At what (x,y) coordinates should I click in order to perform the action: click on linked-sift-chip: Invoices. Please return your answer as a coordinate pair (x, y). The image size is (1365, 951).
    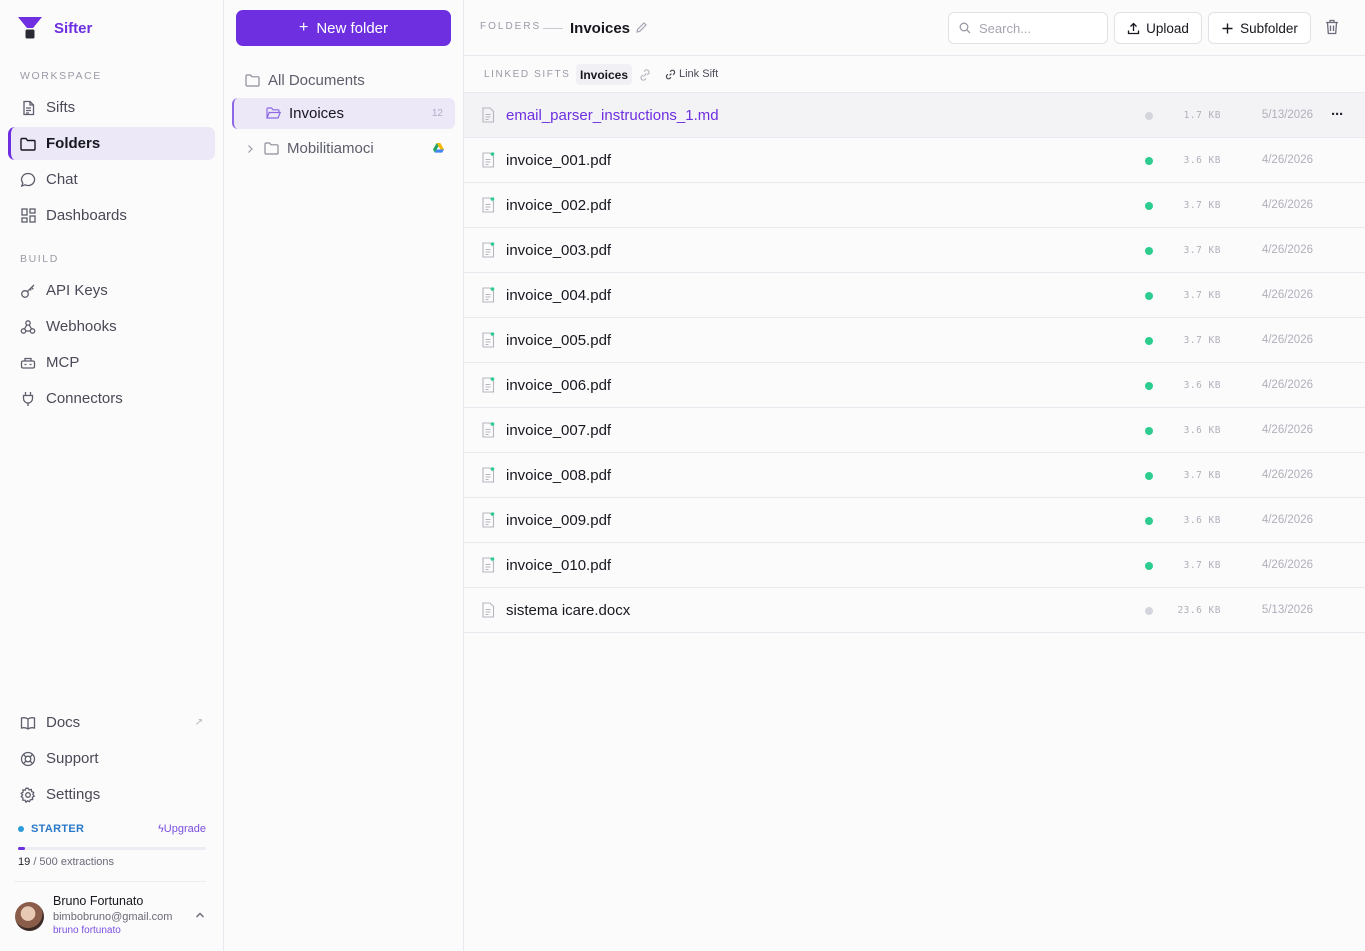
    Looking at the image, I should click on (604, 74).